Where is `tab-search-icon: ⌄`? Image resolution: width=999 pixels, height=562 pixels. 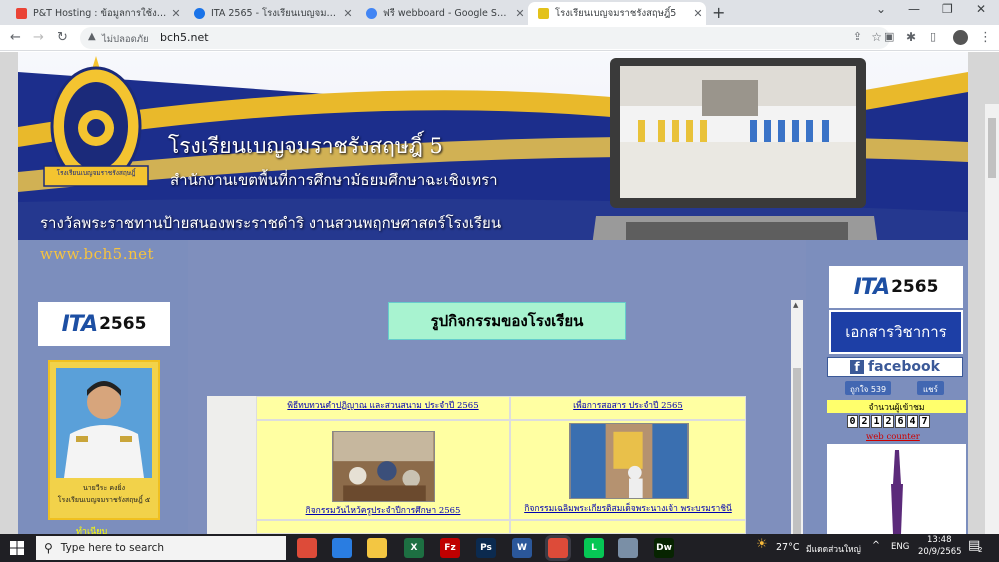 tab-search-icon: ⌄ is located at coordinates (881, 9).